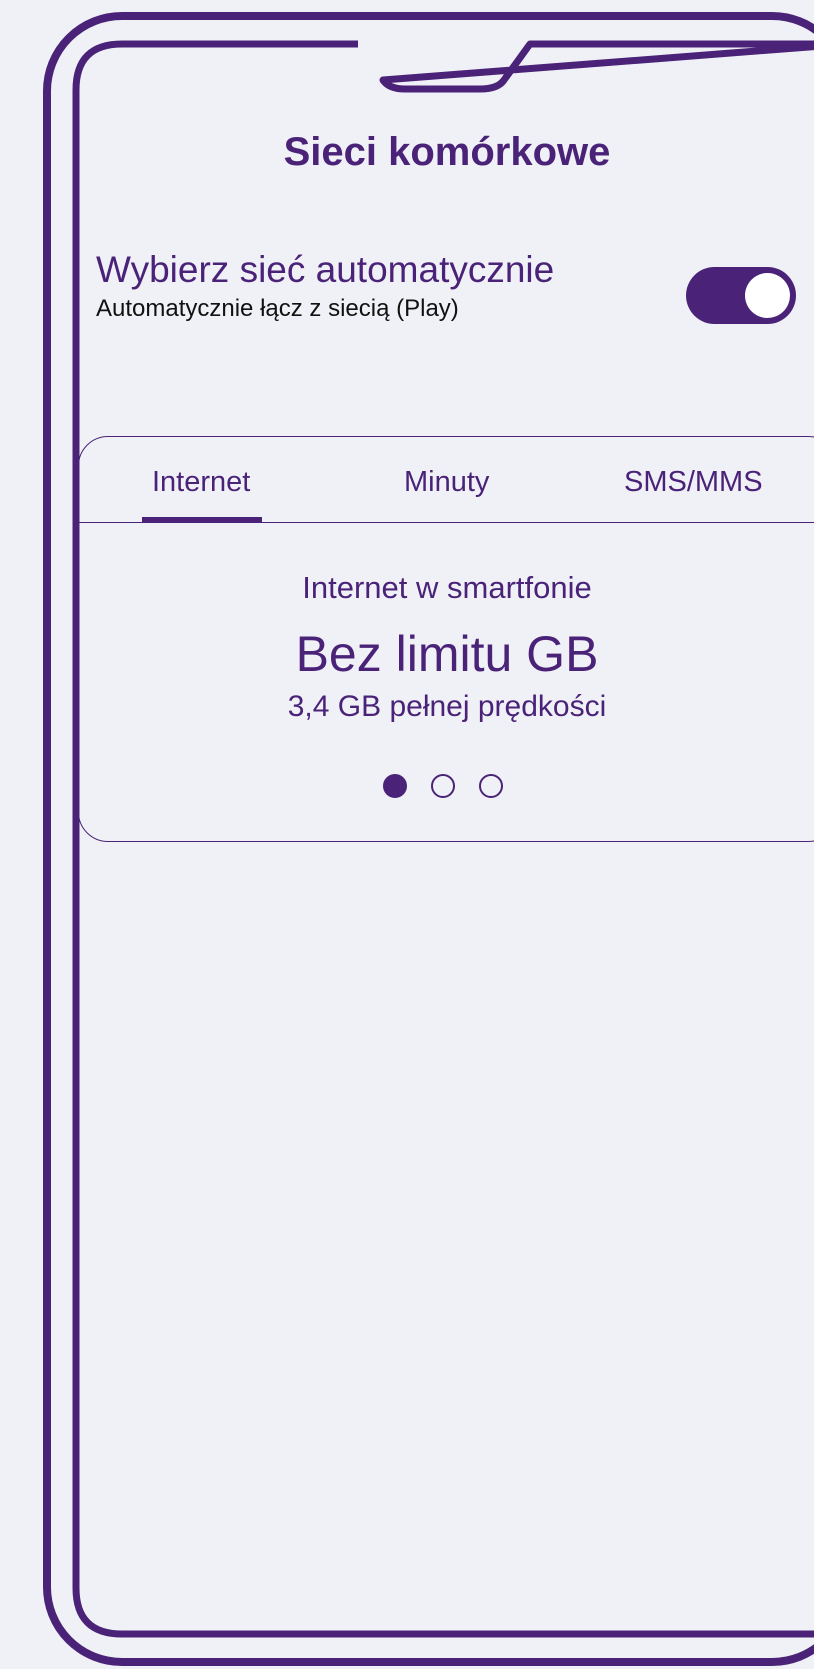 The height and width of the screenshot is (1669, 814). Describe the element at coordinates (447, 152) in the screenshot. I see `page-title: Sieci komórkowe` at that location.